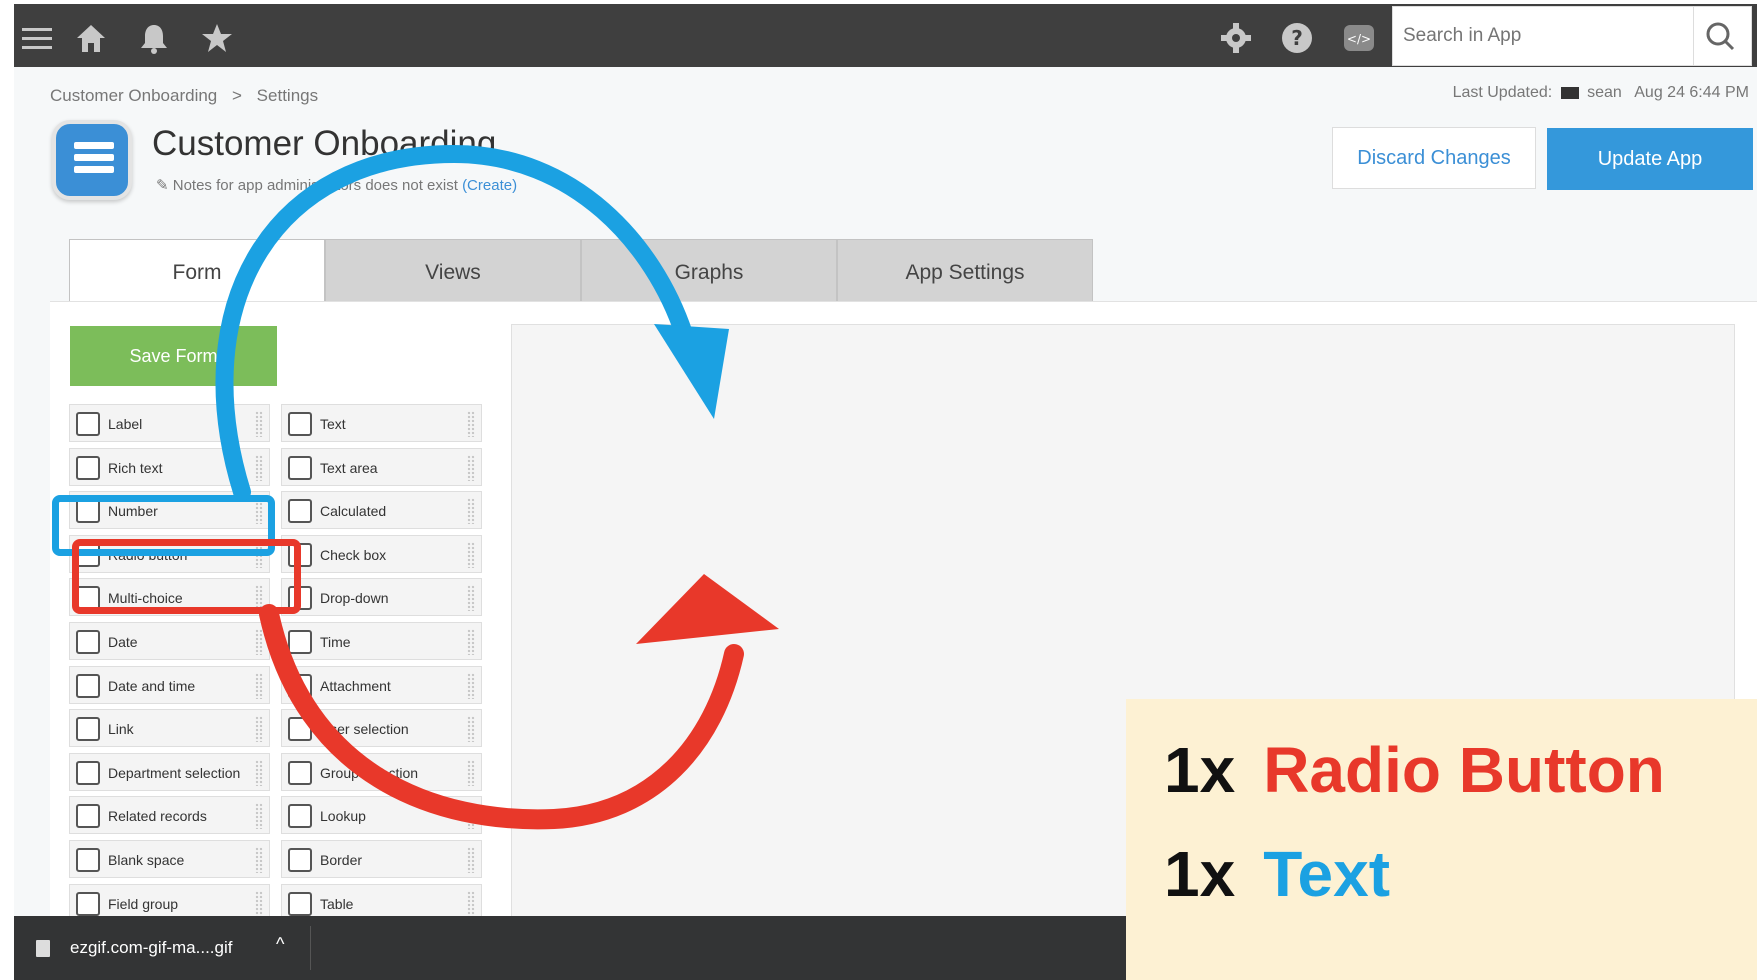 The image size is (1757, 980). I want to click on palette-field: Blank space, so click(169, 859).